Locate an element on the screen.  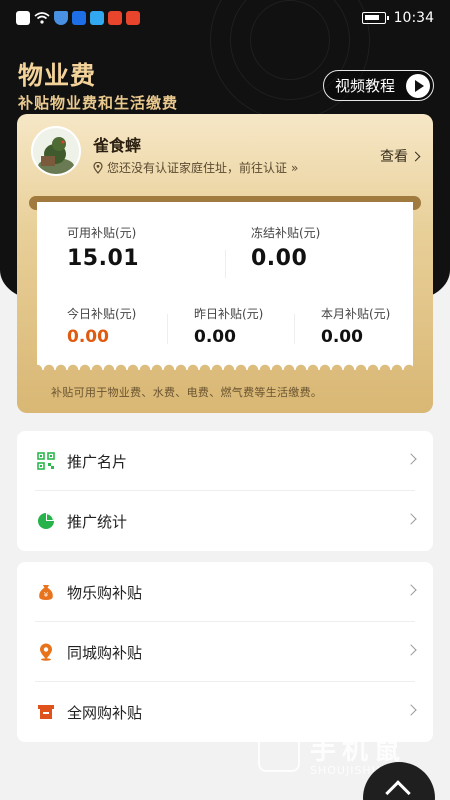
frozen-subsidy-label: 冻结补贴(元) is located at coordinates (286, 233).